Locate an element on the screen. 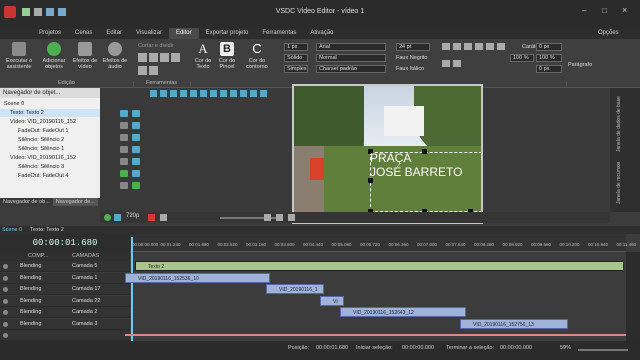  track-label is located at coordinates (65, 335).